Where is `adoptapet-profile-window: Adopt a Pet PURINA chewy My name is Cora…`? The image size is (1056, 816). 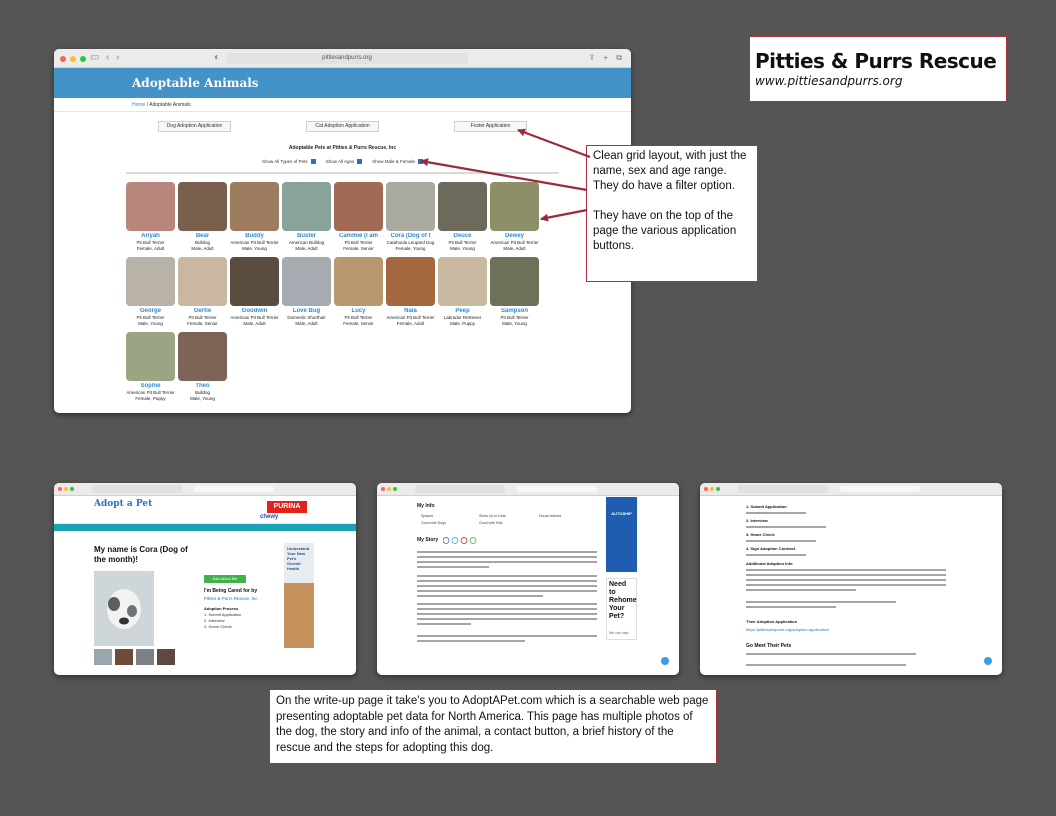 adoptapet-profile-window: Adopt a Pet PURINA chewy My name is Cora… is located at coordinates (205, 579).